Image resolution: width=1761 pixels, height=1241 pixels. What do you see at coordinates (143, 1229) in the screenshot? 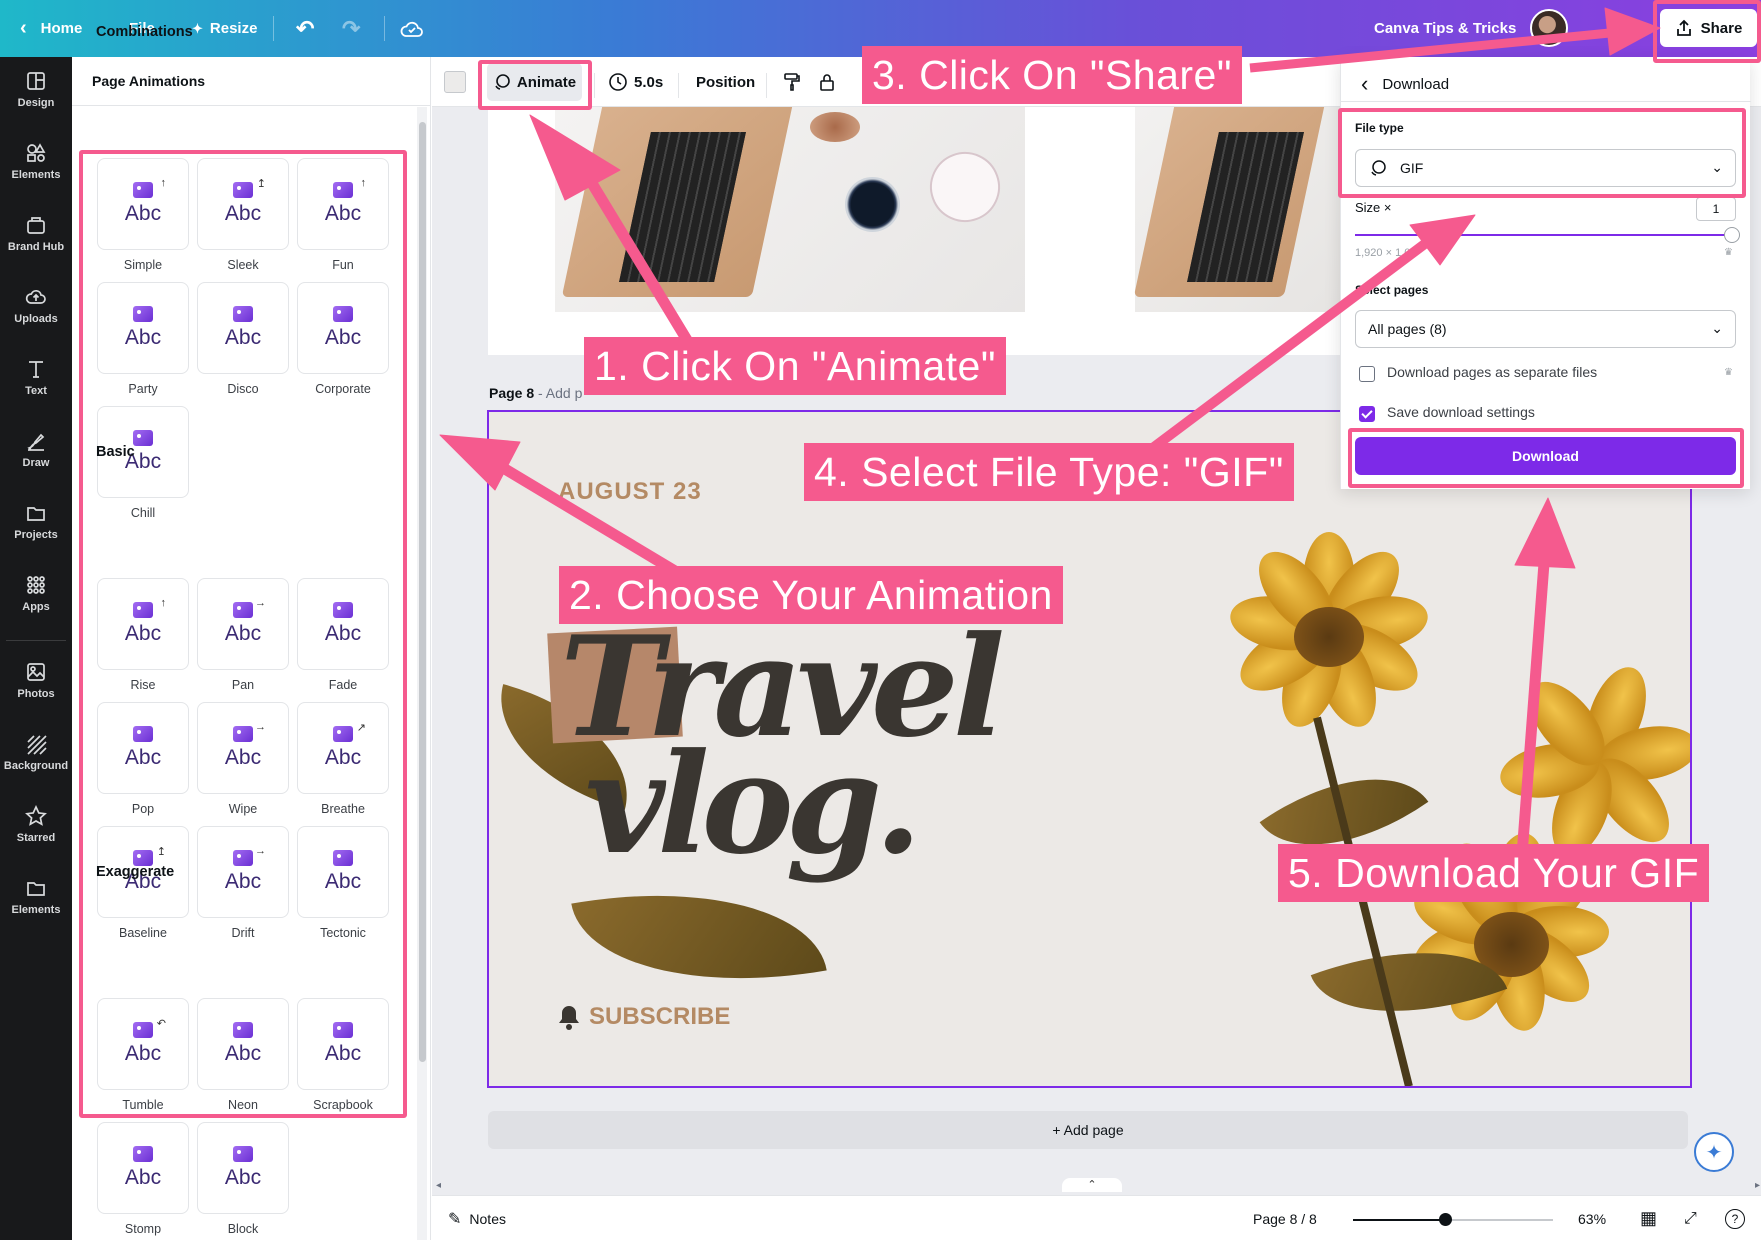
I see `animation-label: Stomp` at bounding box center [143, 1229].